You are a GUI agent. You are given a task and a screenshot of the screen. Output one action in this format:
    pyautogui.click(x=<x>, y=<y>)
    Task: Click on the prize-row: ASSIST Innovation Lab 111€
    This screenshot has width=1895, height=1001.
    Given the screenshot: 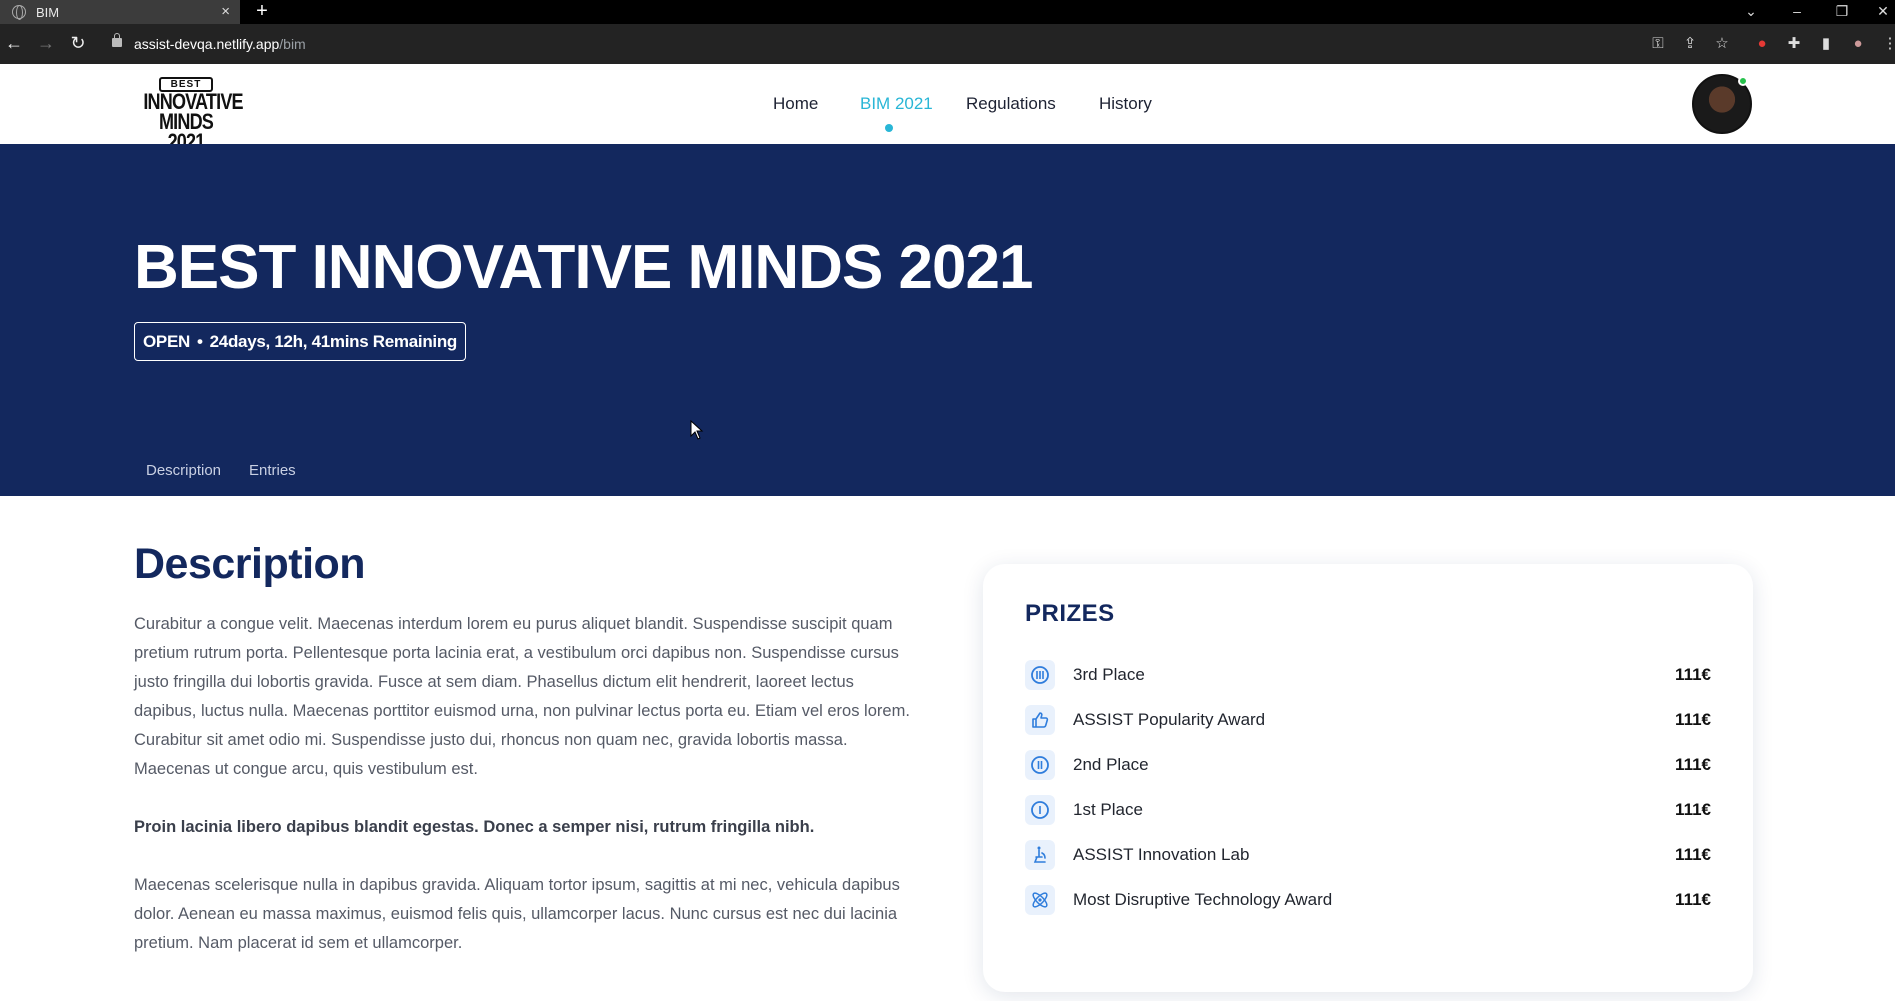 What is the action you would take?
    pyautogui.click(x=1368, y=856)
    